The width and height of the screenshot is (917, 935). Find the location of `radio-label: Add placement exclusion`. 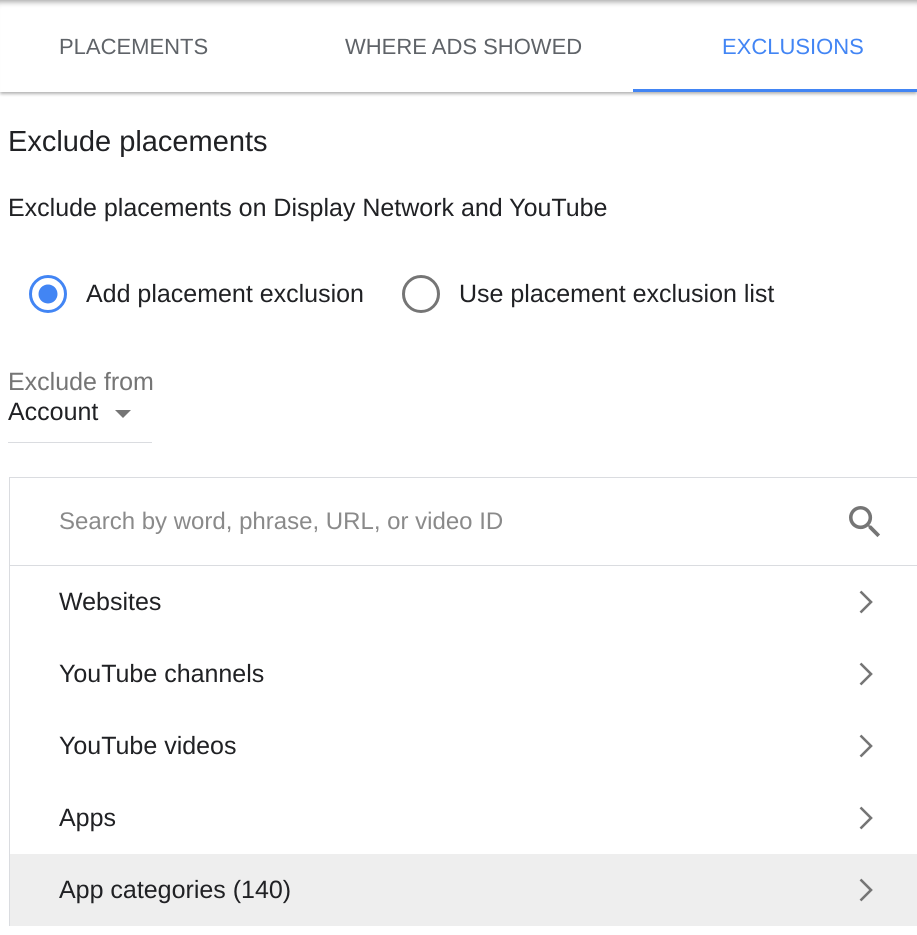

radio-label: Add placement exclusion is located at coordinates (225, 294).